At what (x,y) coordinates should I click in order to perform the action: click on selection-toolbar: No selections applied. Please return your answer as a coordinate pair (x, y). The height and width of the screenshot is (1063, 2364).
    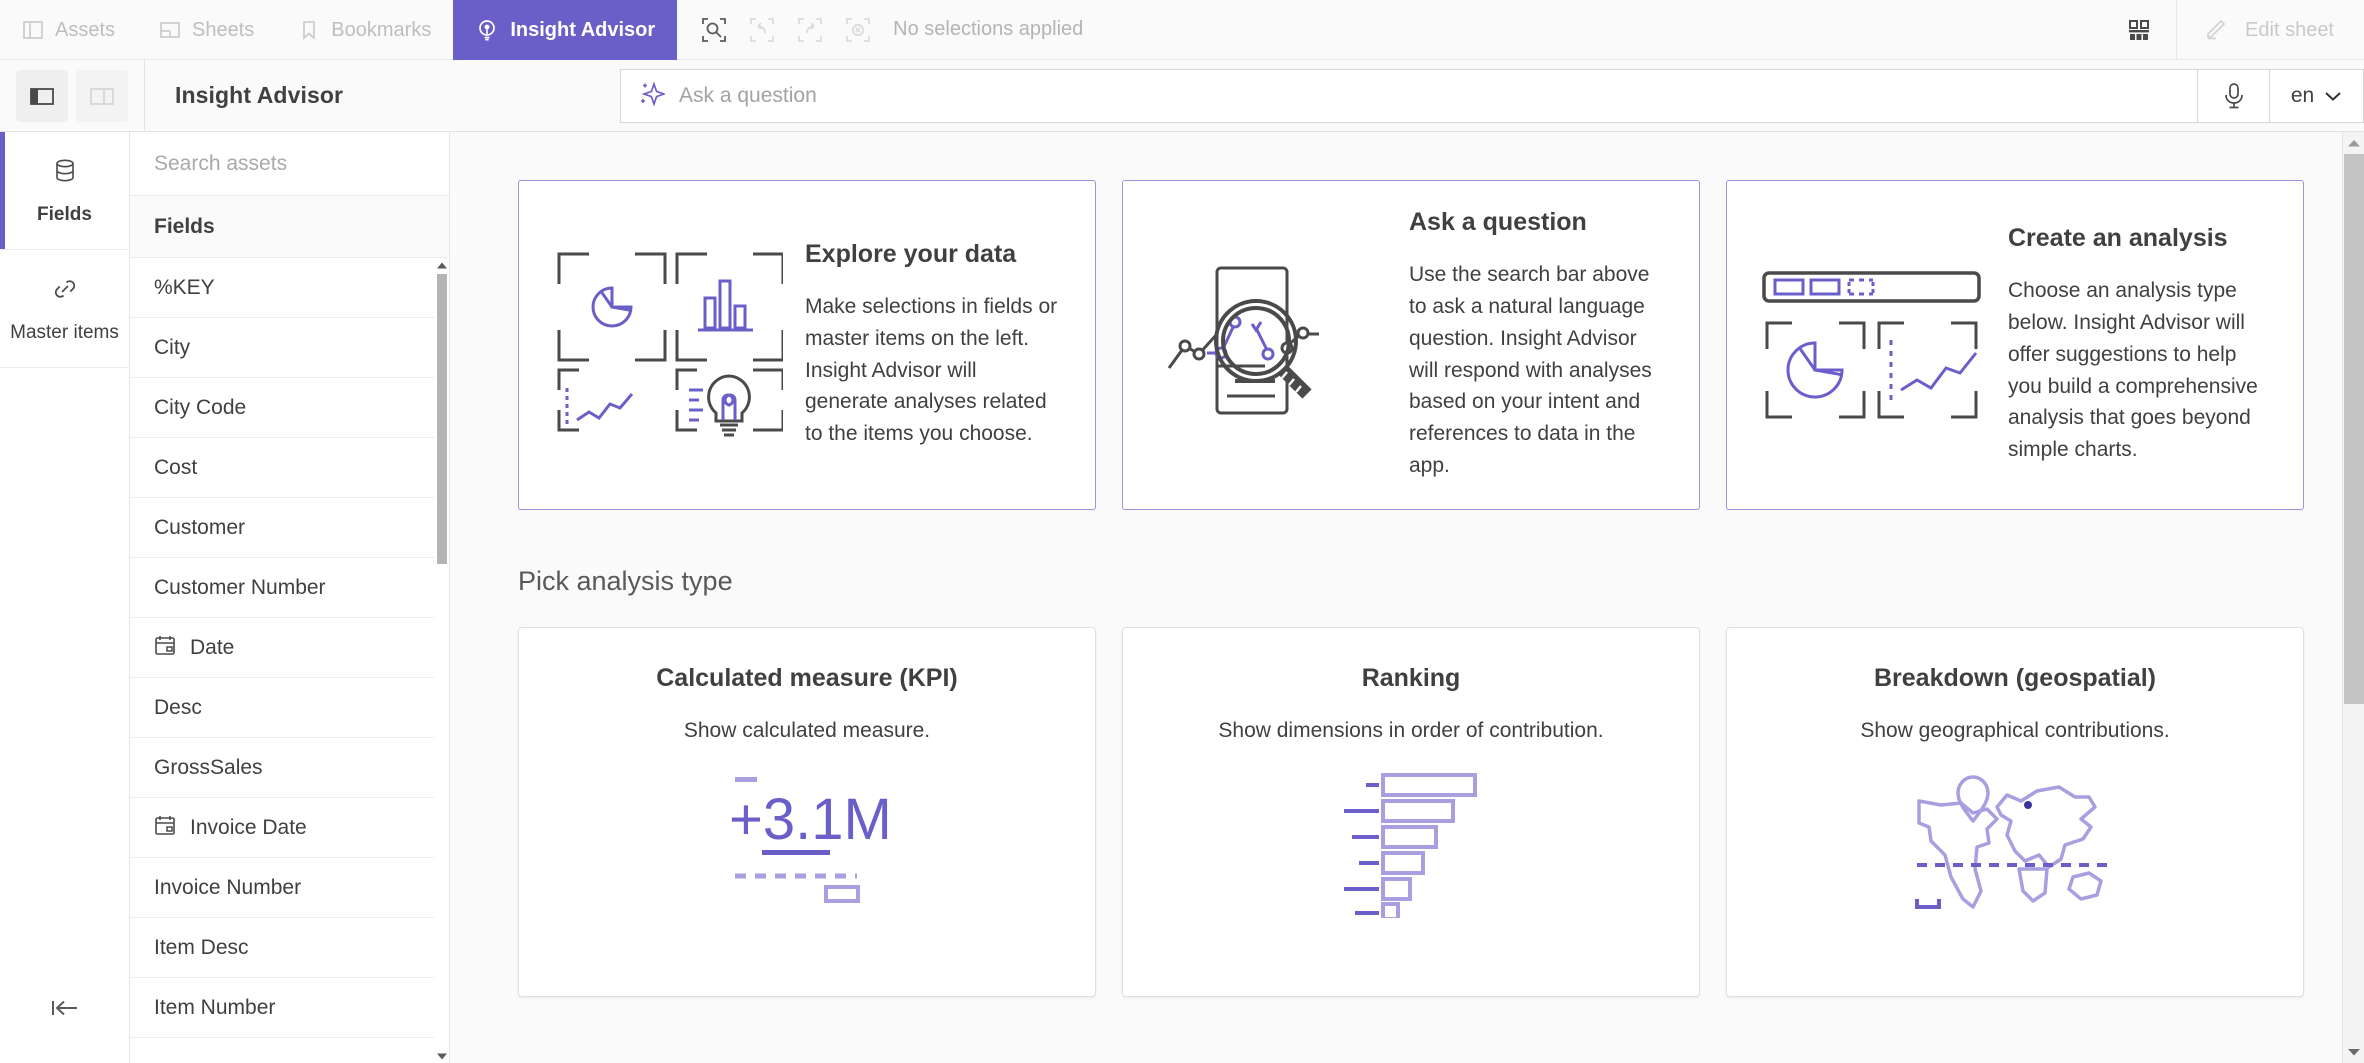
    Looking at the image, I should click on (880, 29).